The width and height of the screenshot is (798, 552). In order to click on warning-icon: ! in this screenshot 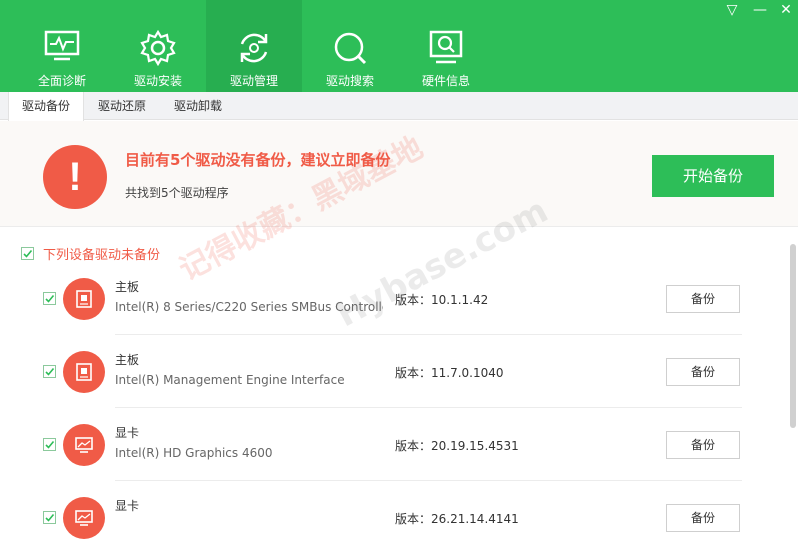, I will do `click(75, 177)`.